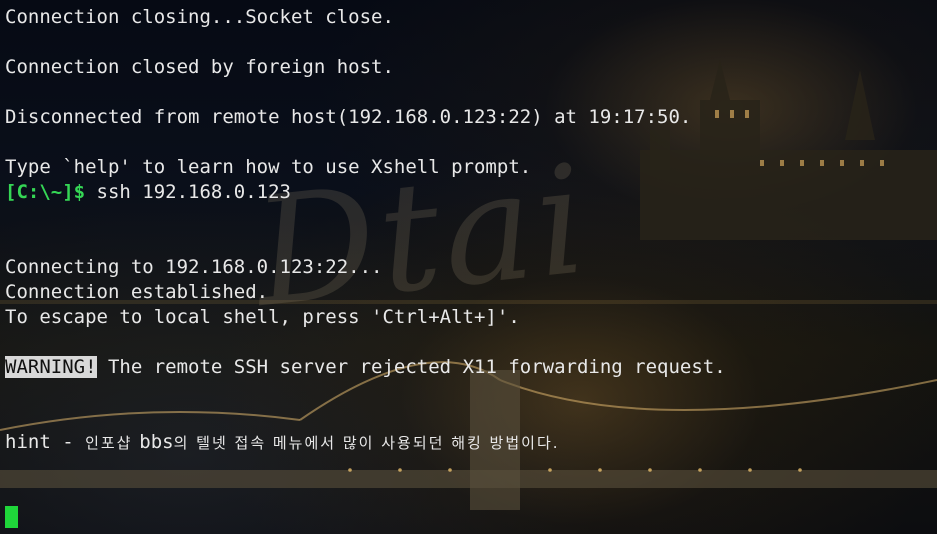  Describe the element at coordinates (51, 367) in the screenshot. I see `warning-tag: WARNING!` at that location.